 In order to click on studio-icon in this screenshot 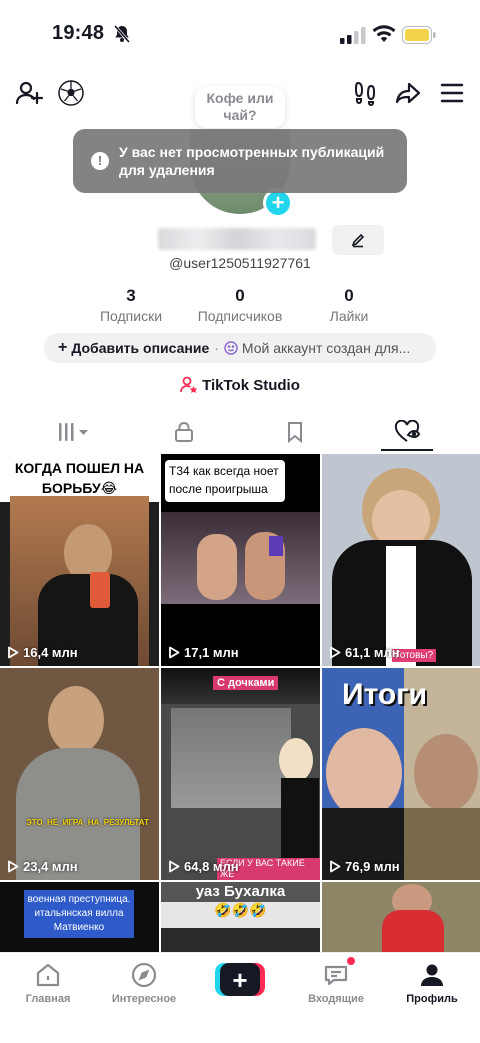, I will do `click(189, 384)`.